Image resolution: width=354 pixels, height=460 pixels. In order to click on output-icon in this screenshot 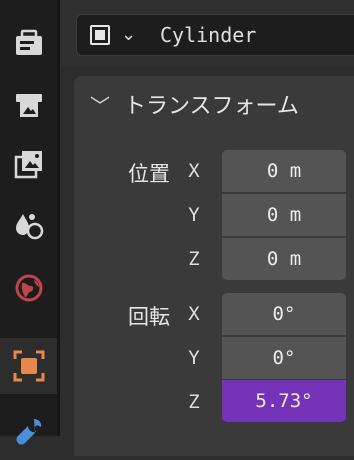, I will do `click(28, 165)`.